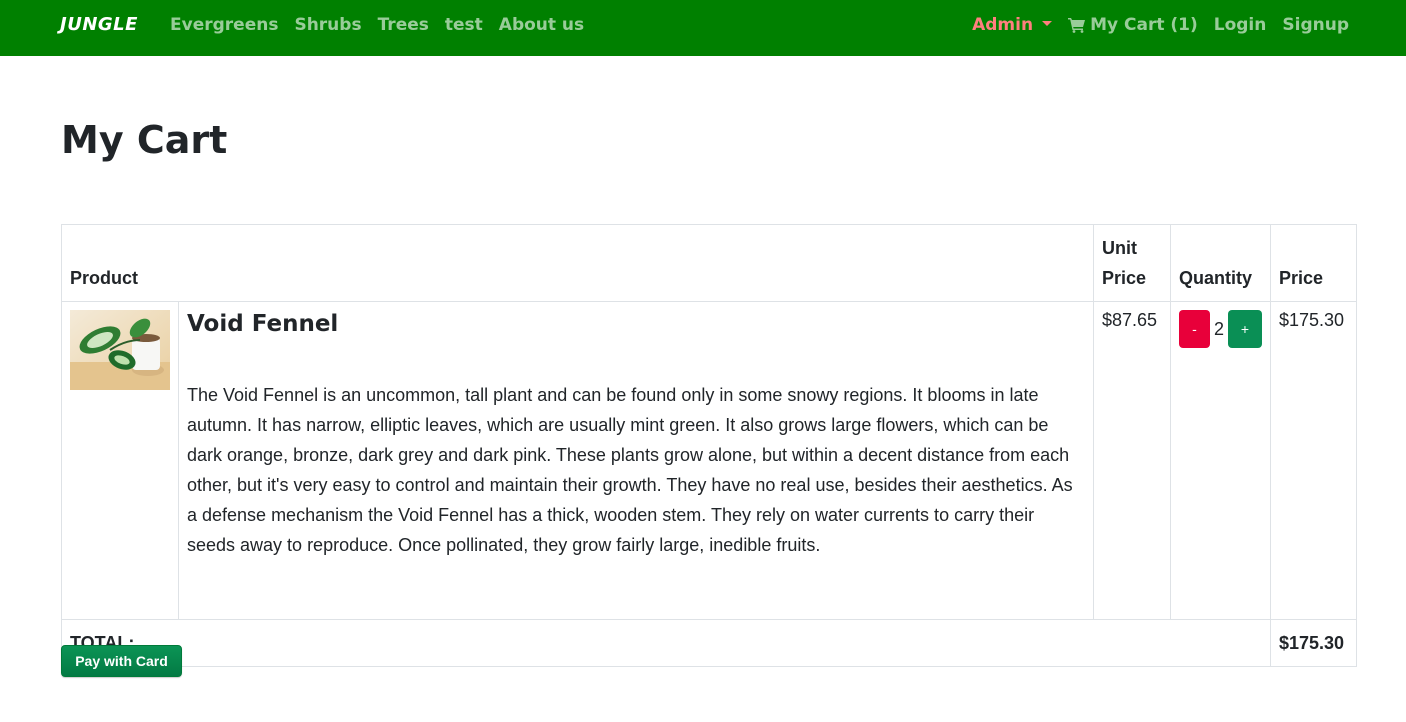 The image size is (1406, 722). Describe the element at coordinates (541, 25) in the screenshot. I see `nav-link-about-us: About us` at that location.